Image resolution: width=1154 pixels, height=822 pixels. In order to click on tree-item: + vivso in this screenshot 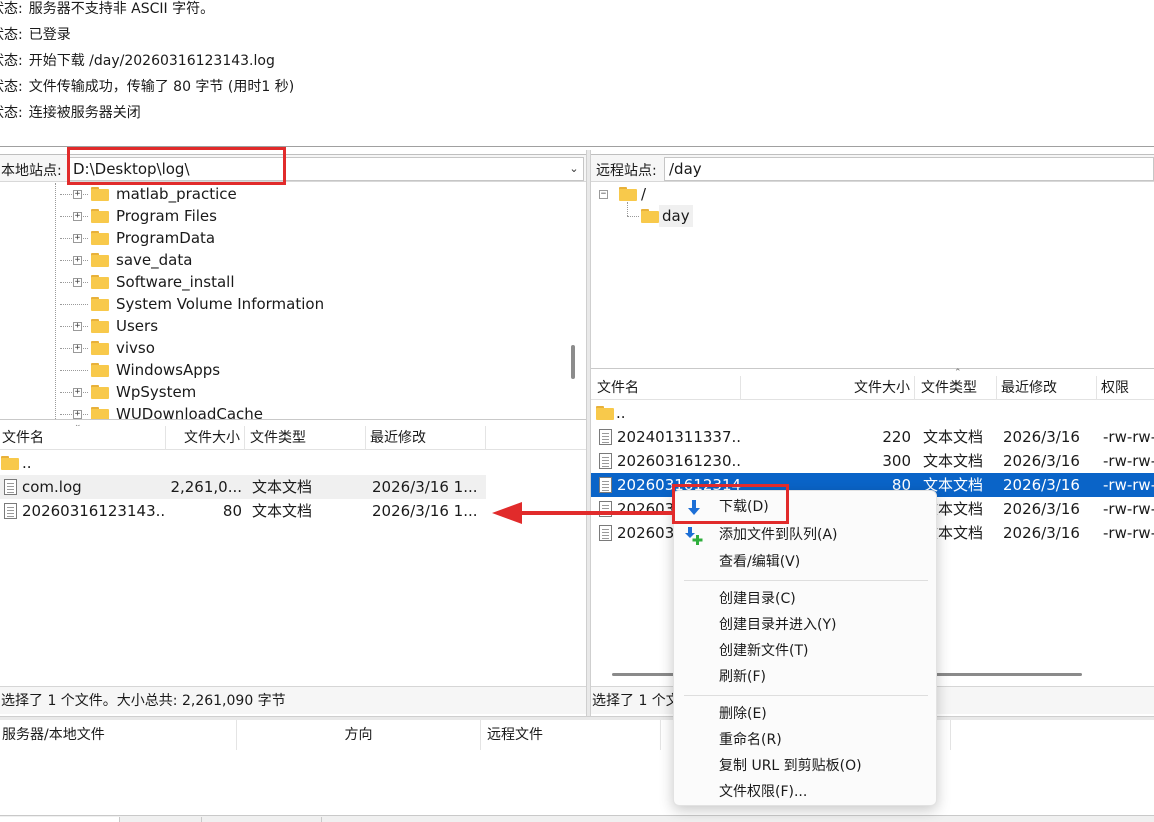, I will do `click(280, 348)`.